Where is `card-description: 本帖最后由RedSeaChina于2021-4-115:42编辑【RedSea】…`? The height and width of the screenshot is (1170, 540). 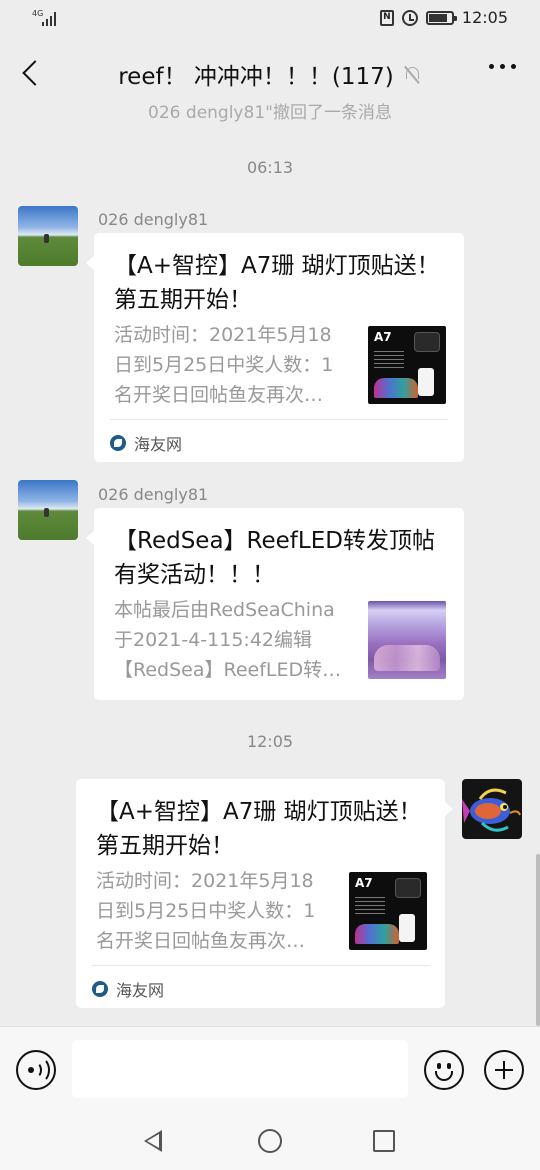
card-description: 本帖最后由RedSeaChina于2021-4-115:42编辑【RedSea】… is located at coordinates (228, 640).